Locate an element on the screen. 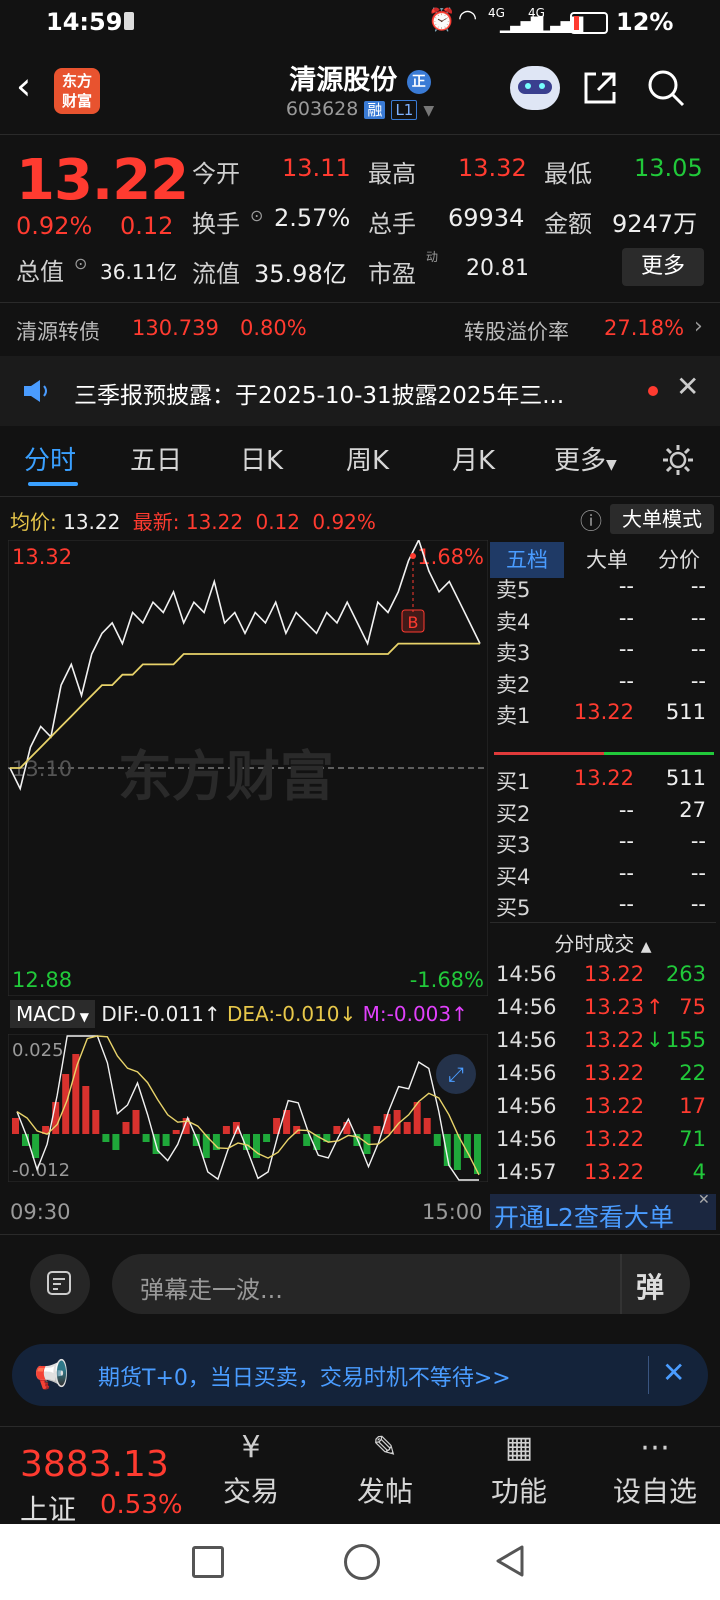 Image resolution: width=720 pixels, height=1600 pixels. volume-label: 总手 is located at coordinates (392, 224).